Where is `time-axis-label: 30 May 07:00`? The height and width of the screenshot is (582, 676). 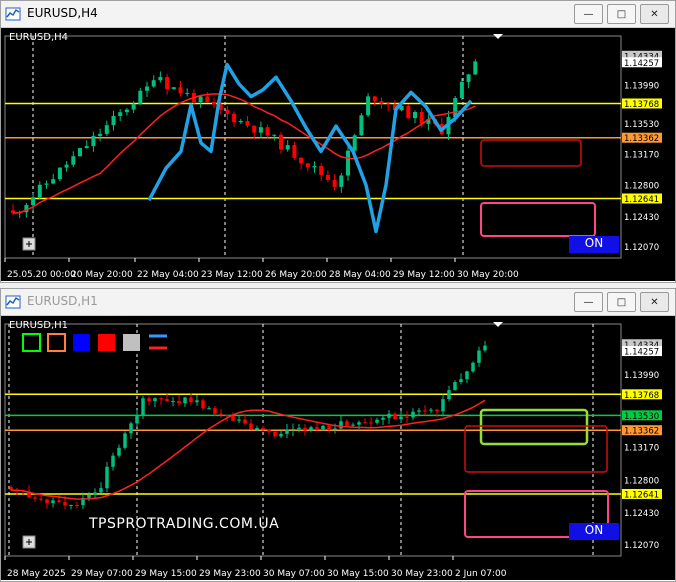
time-axis-label: 30 May 07:00 is located at coordinates (294, 574).